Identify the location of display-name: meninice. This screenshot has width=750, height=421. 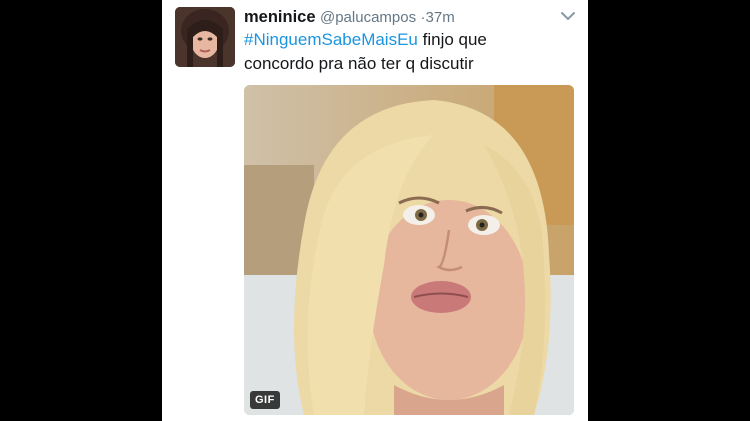
(280, 17).